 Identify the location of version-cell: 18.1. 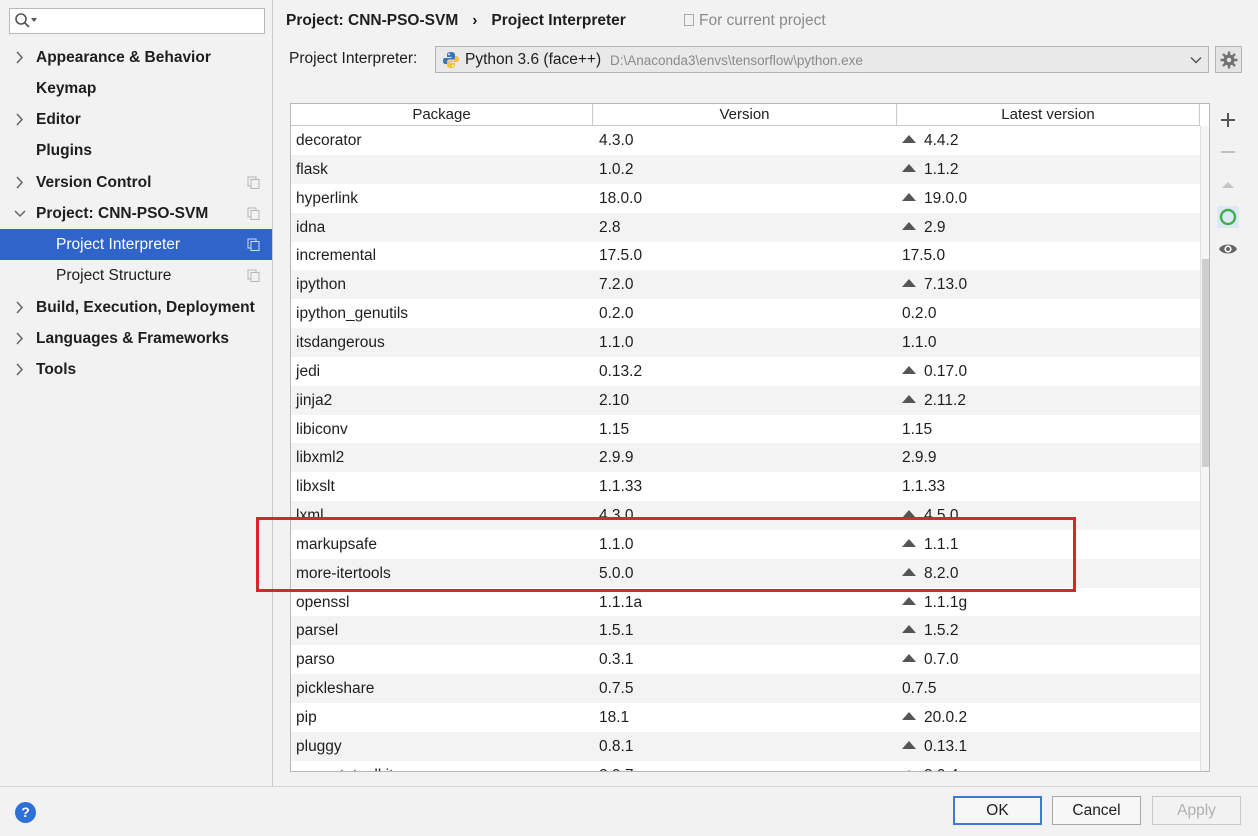
(614, 717).